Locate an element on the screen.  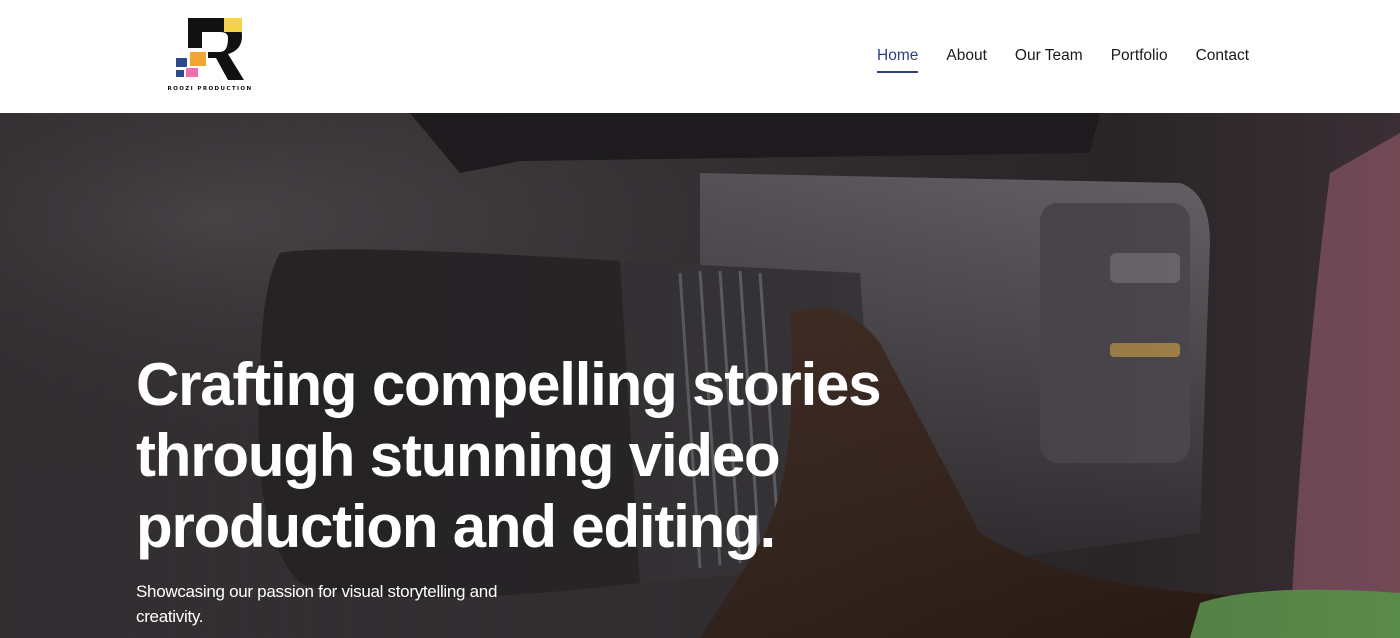
main-nav: Home About Our Team Portfolio Contact is located at coordinates (1063, 59).